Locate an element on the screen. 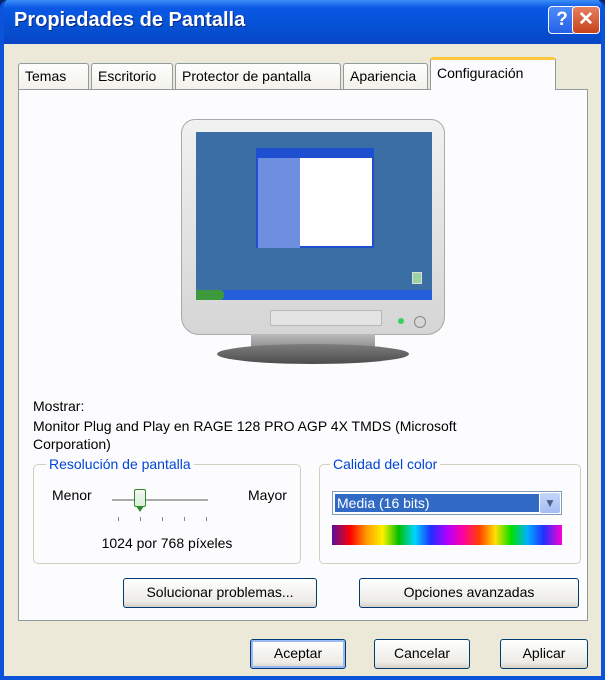 This screenshot has width=605, height=680. ok-button: Aceptar is located at coordinates (298, 654).